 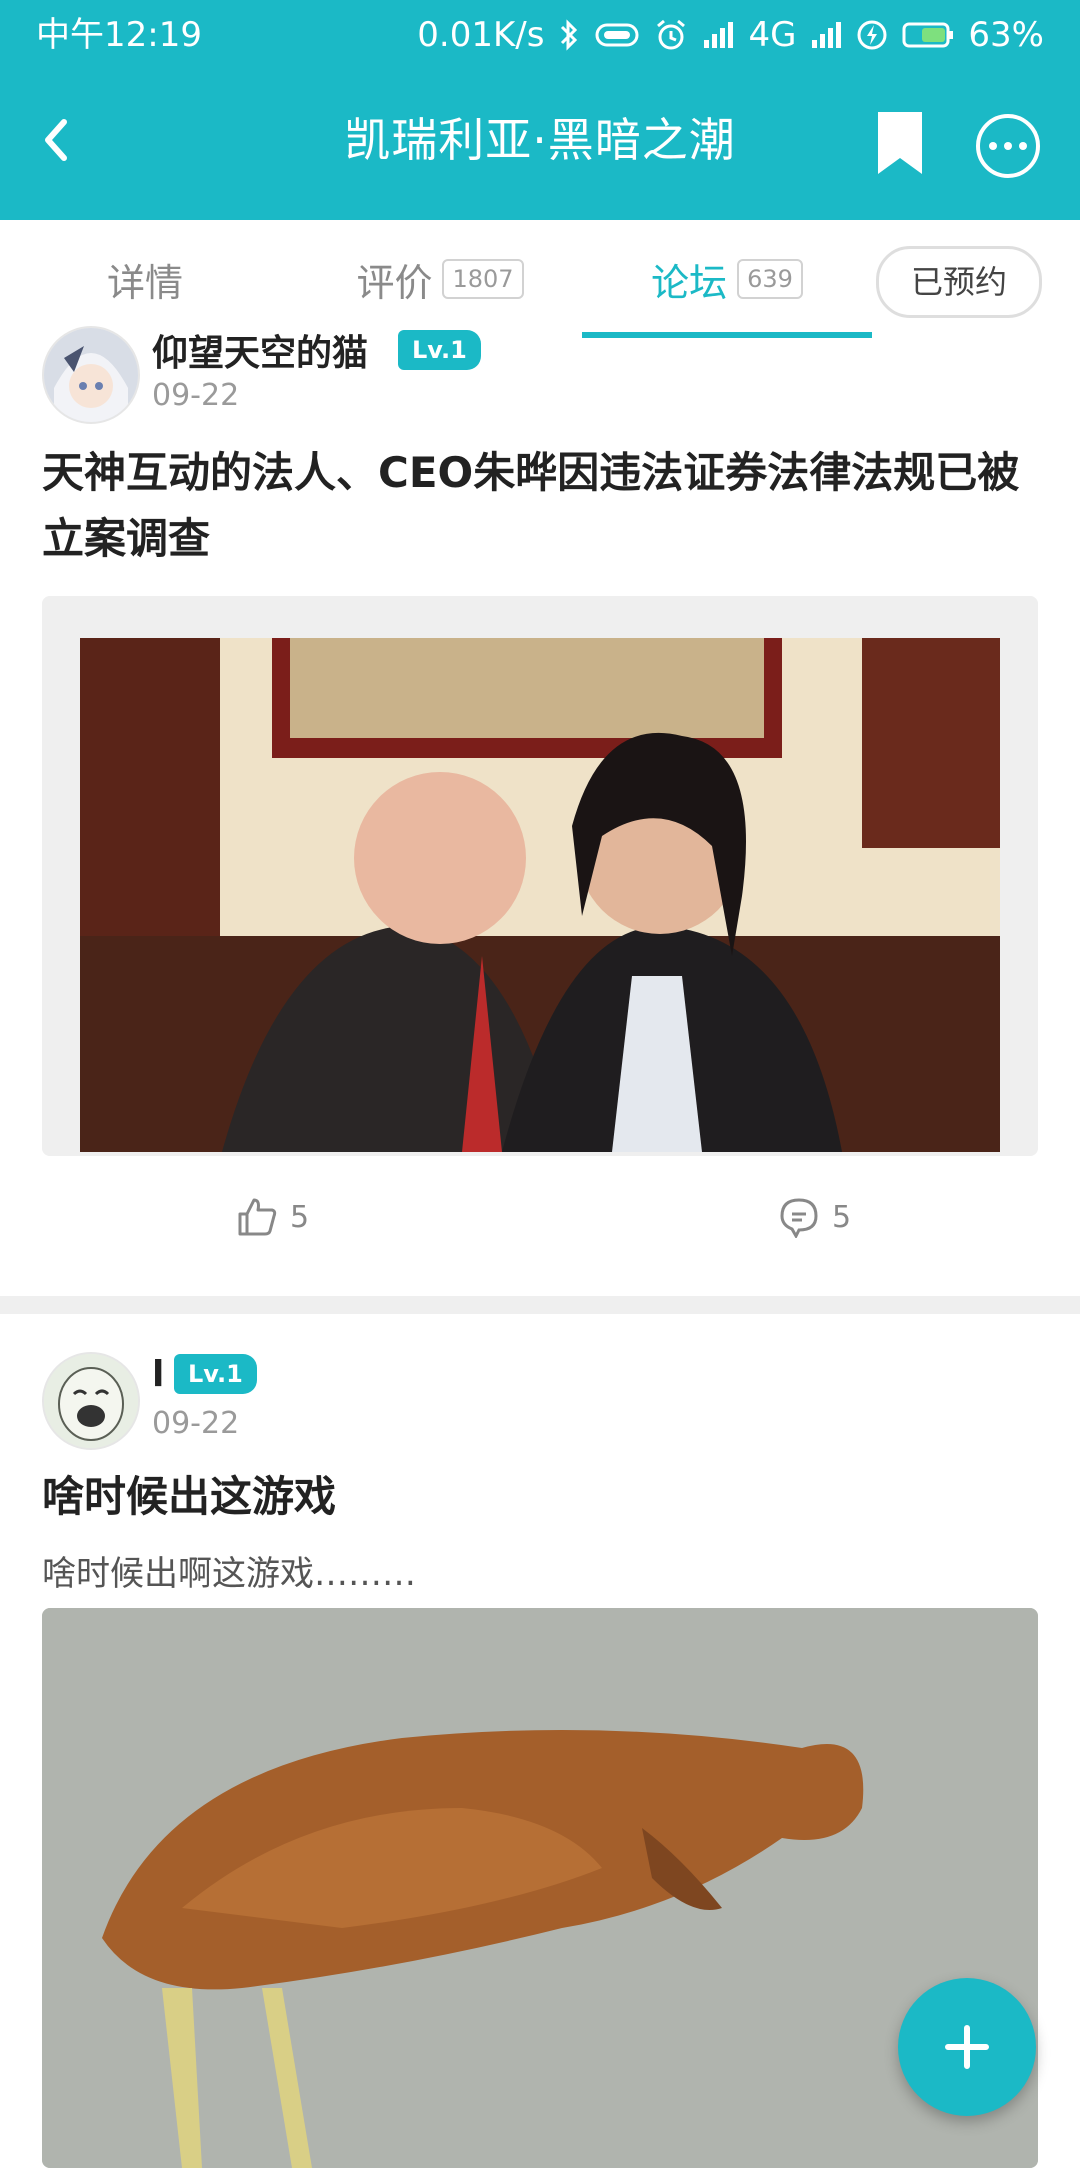 I want to click on alarm-icon, so click(x=671, y=35).